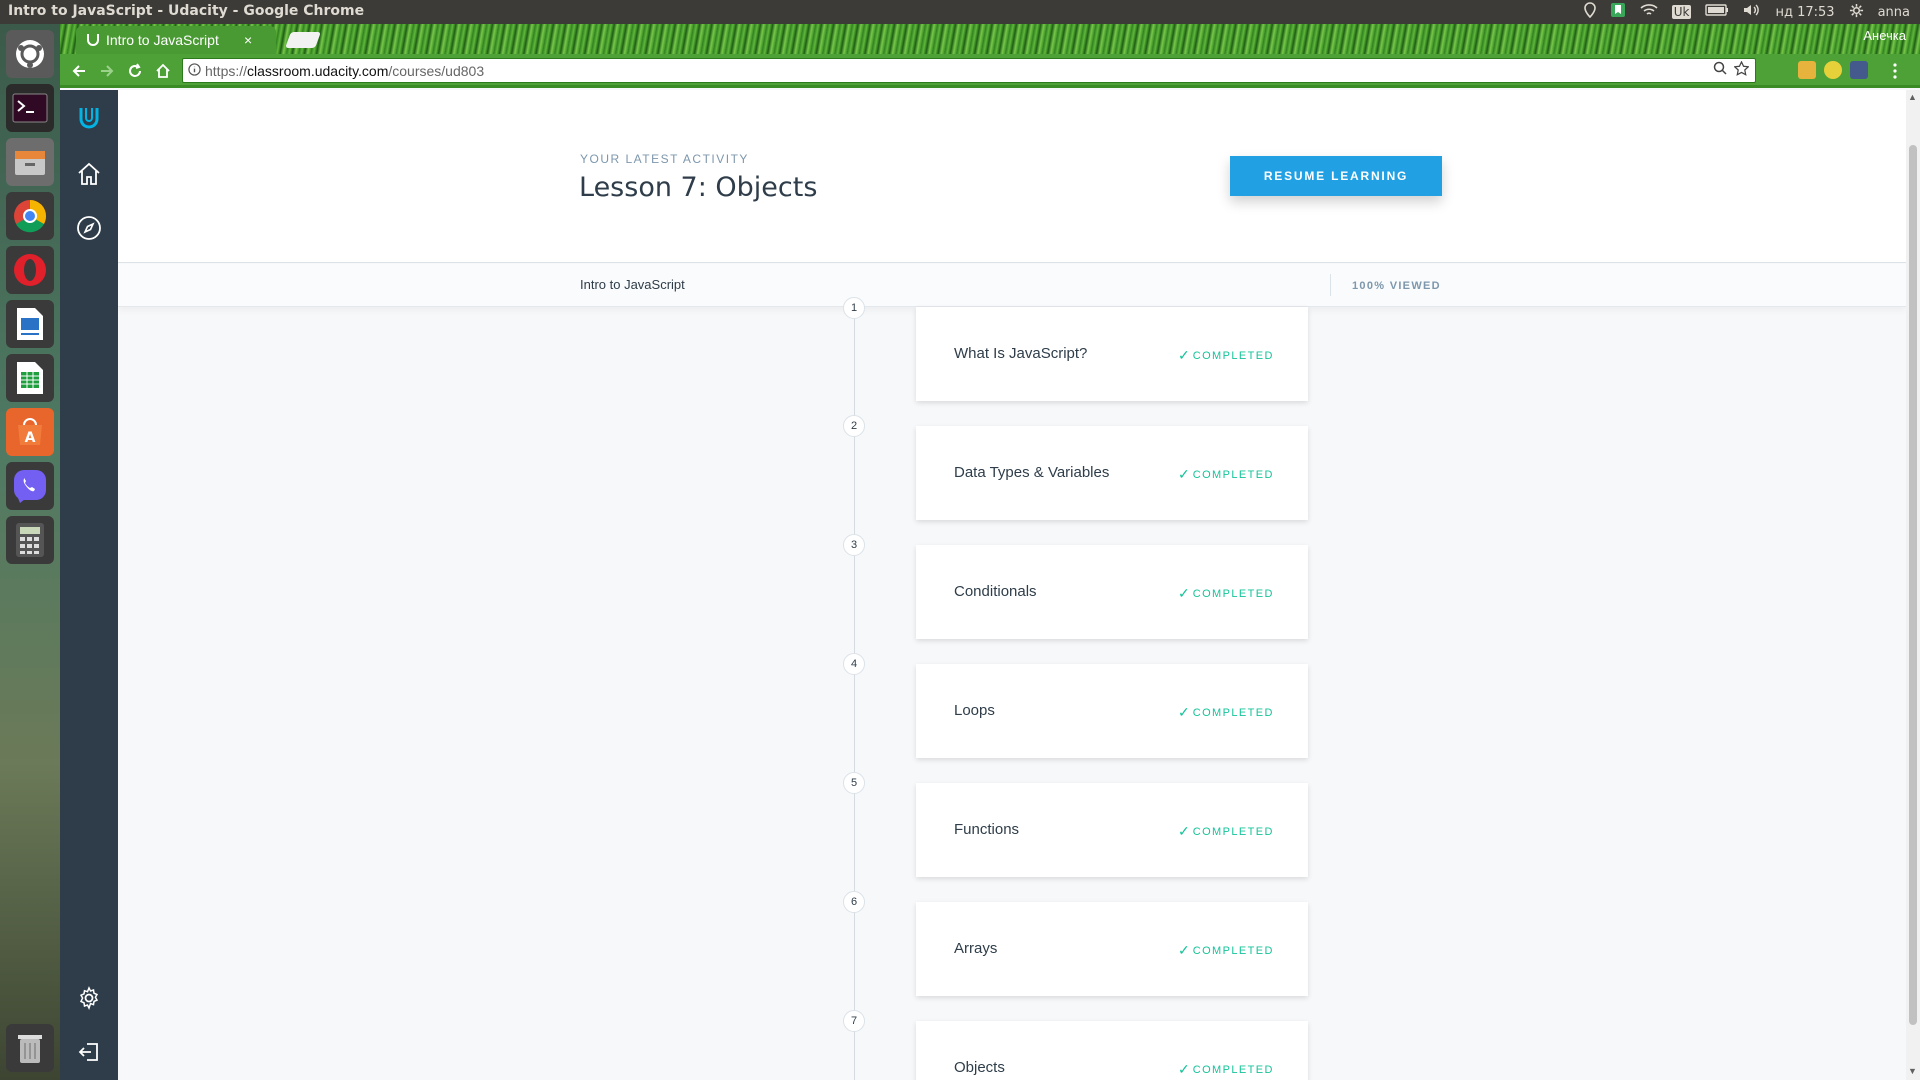  I want to click on lesson-card: What Is JavaScript? ✓ COMPLETED, so click(1112, 354).